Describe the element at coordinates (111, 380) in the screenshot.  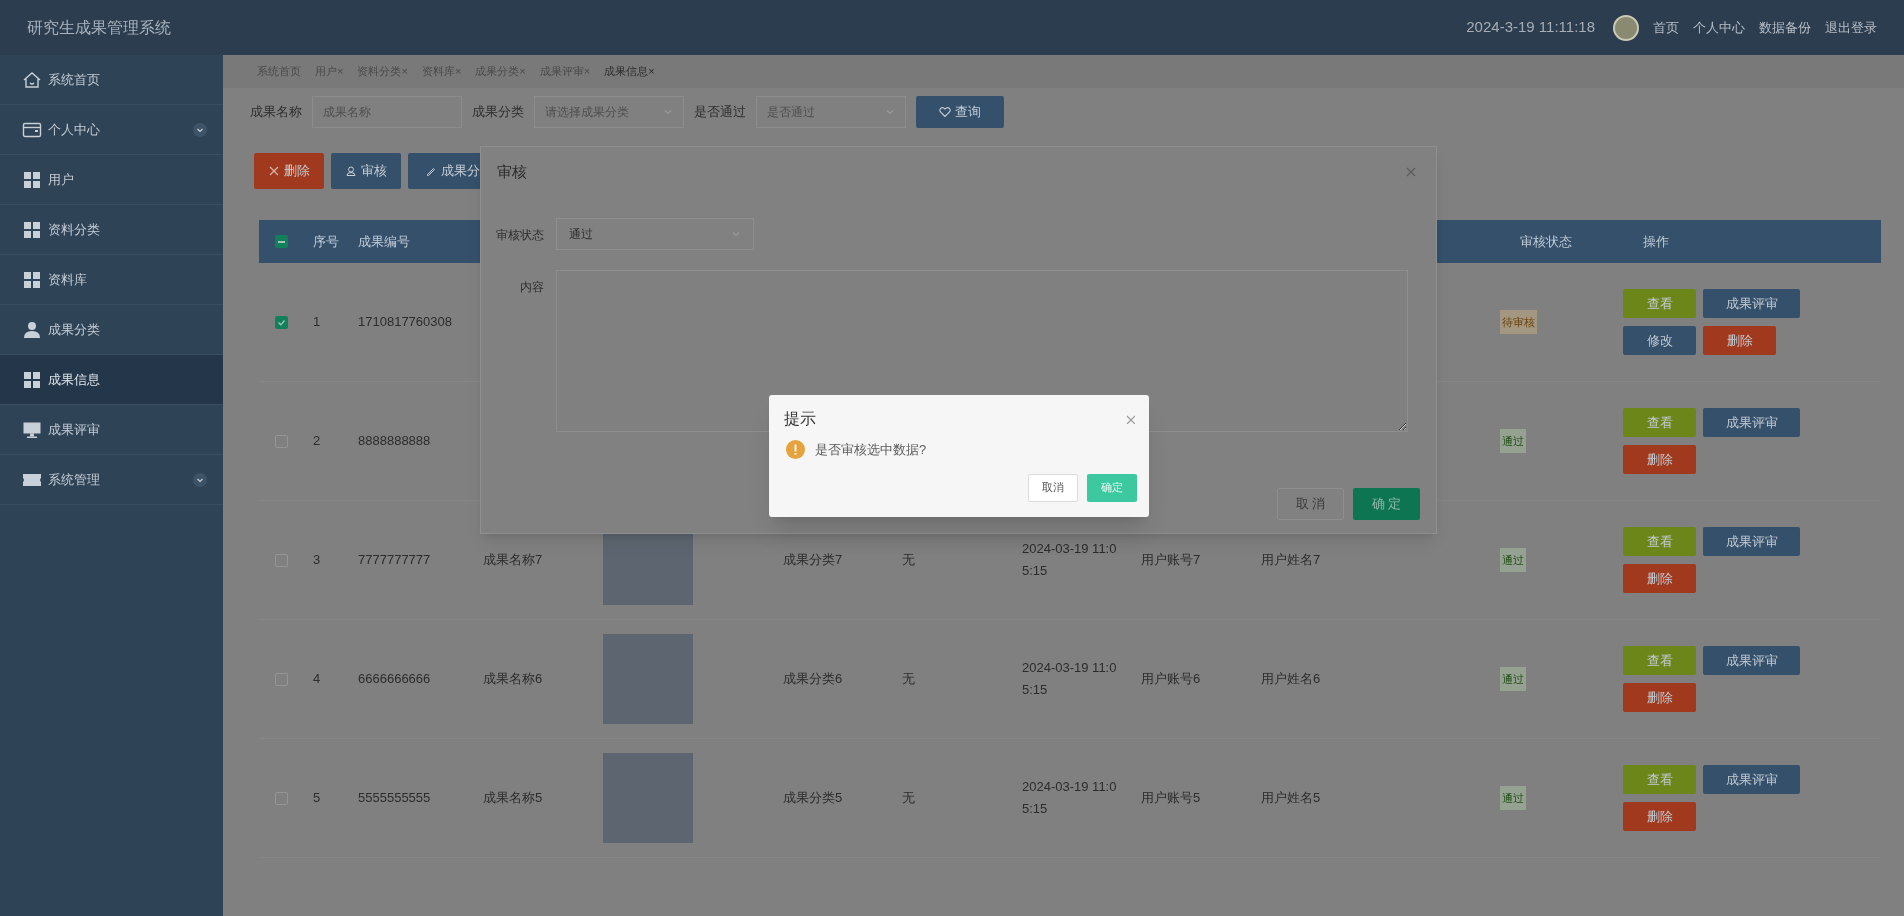
I see `sidebar-item: 成果信息` at that location.